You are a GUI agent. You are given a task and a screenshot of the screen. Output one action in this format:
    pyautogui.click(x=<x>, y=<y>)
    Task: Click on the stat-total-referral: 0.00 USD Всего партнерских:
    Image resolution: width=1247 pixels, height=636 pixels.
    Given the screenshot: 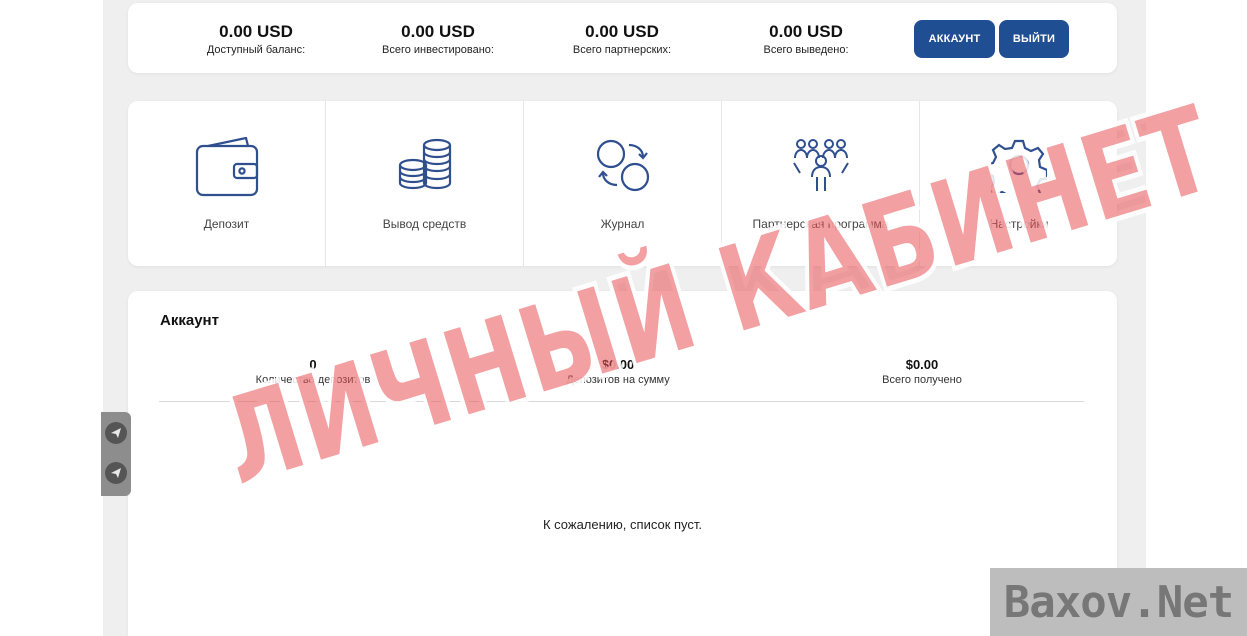 What is the action you would take?
    pyautogui.click(x=622, y=39)
    